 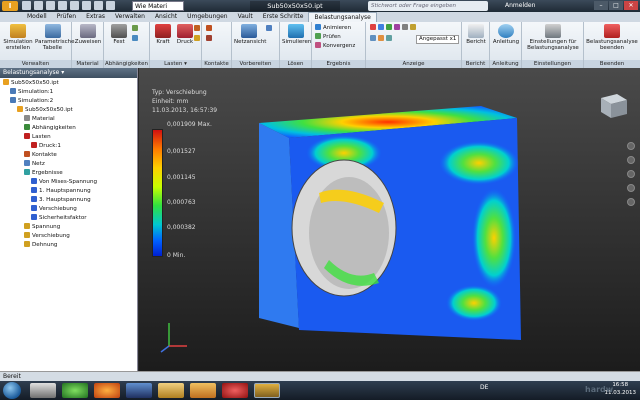 What do you see at coordinates (119, 34) in the screenshot?
I see `fixed-button: Fest` at bounding box center [119, 34].